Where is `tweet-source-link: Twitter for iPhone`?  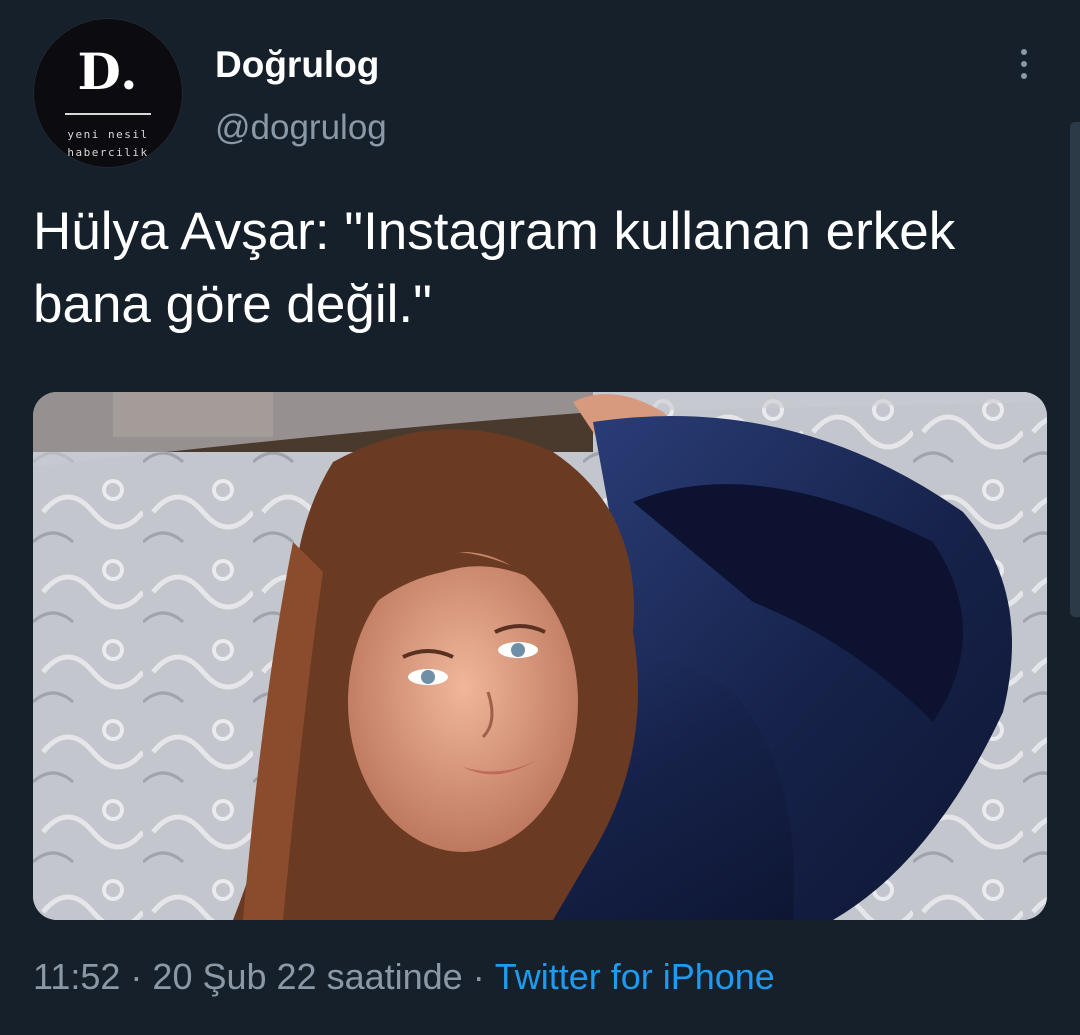
tweet-source-link: Twitter for iPhone is located at coordinates (635, 976).